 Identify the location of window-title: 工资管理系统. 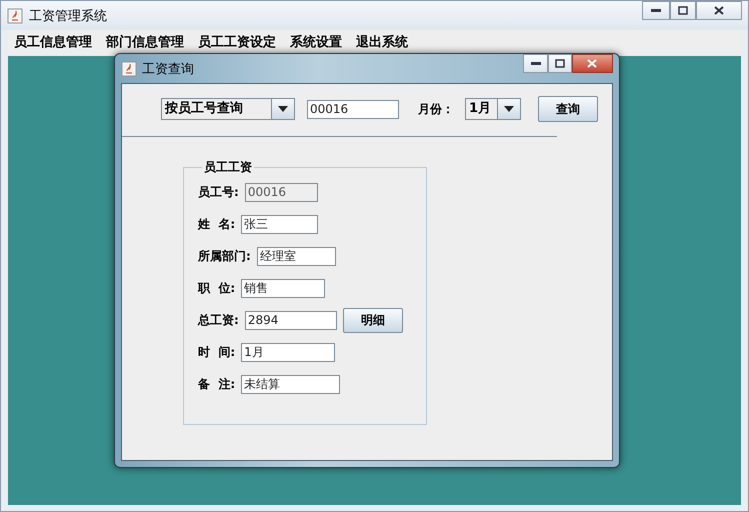
(68, 16).